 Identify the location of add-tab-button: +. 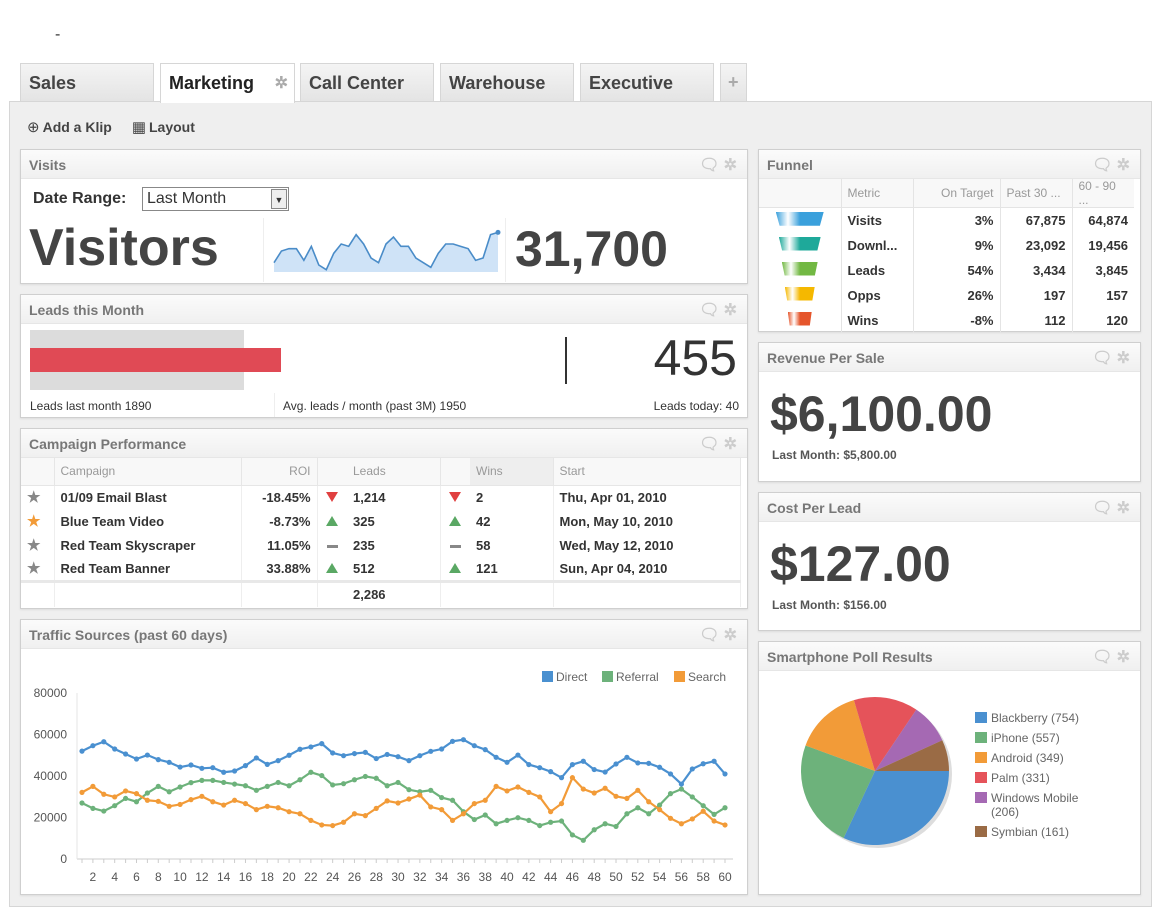
(733, 82).